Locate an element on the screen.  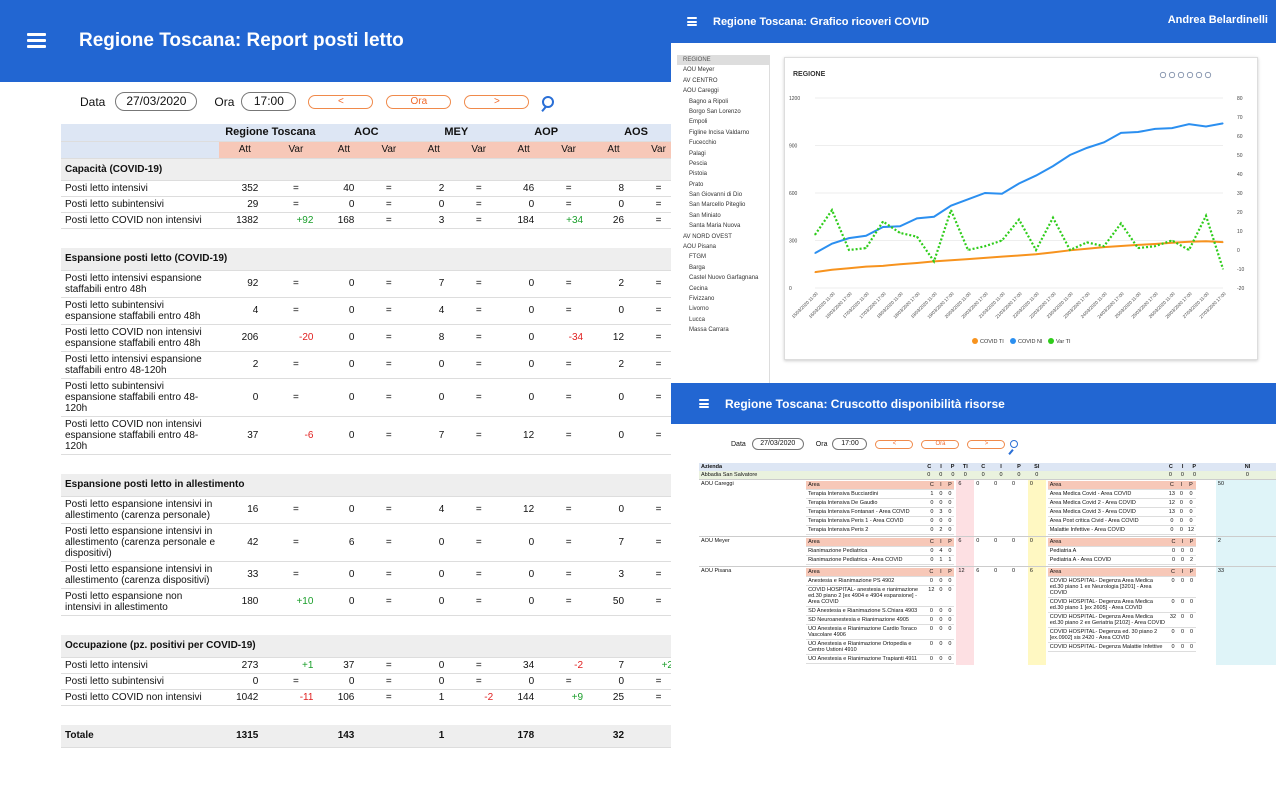
date-controls: Data 27/03/2020 Ora 17:00 < Ora > is located at coordinates (317, 101).